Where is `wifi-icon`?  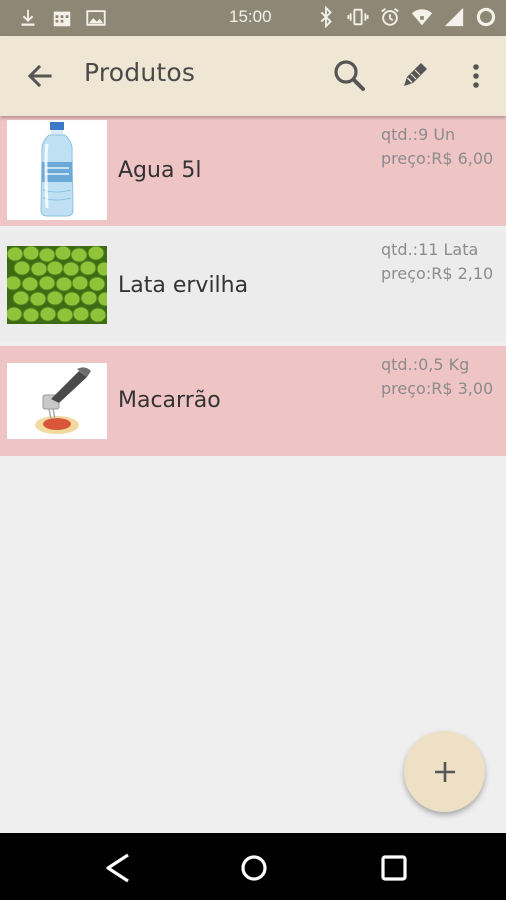 wifi-icon is located at coordinates (422, 17).